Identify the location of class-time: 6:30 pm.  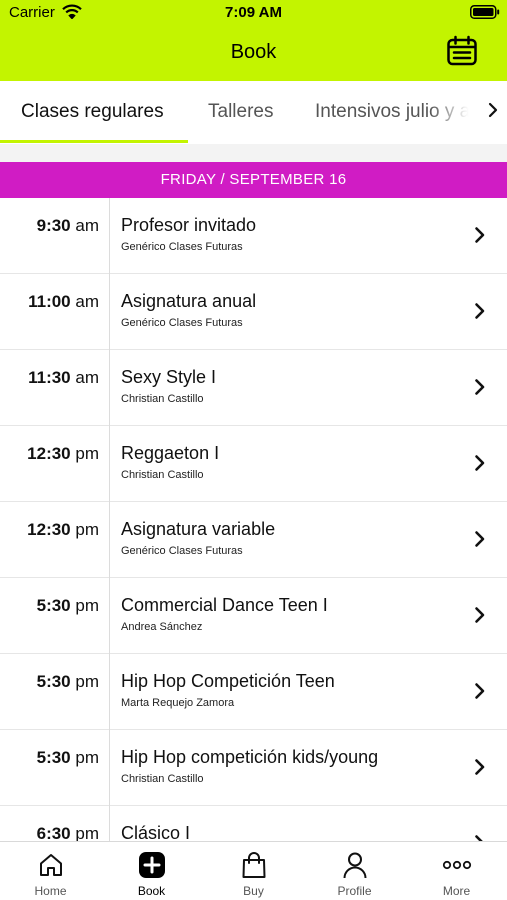
(49, 832).